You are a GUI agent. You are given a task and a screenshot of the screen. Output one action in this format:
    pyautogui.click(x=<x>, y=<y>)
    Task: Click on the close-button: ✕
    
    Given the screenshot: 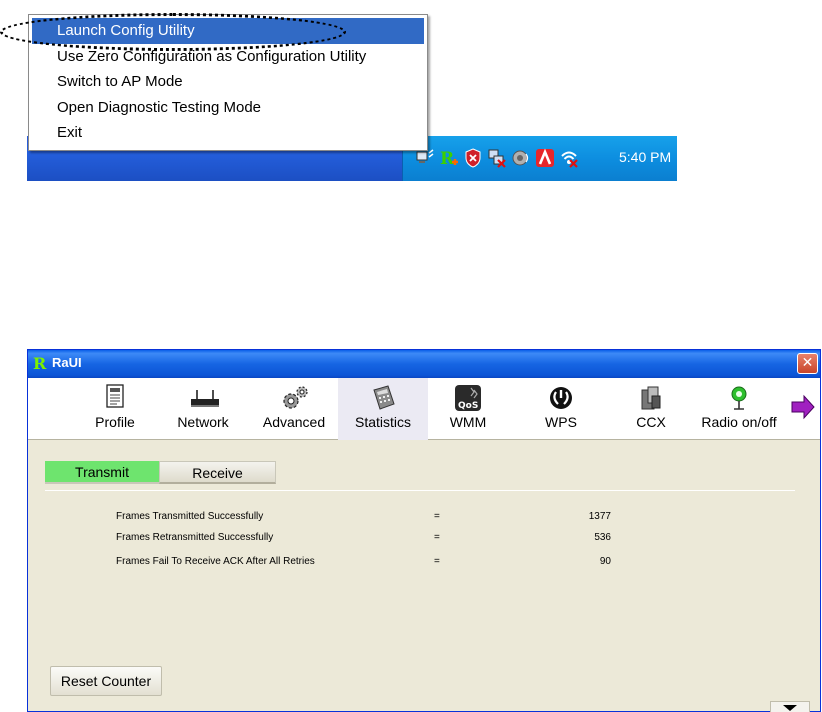 What is the action you would take?
    pyautogui.click(x=807, y=363)
    